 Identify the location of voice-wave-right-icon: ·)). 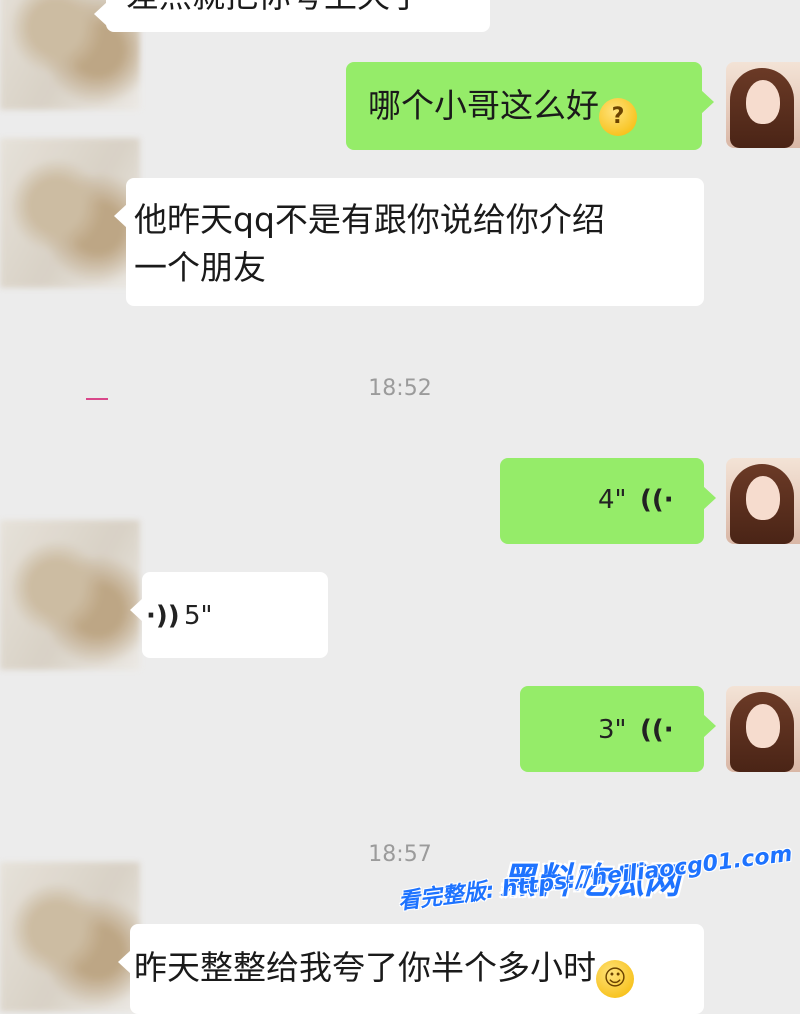
(163, 616).